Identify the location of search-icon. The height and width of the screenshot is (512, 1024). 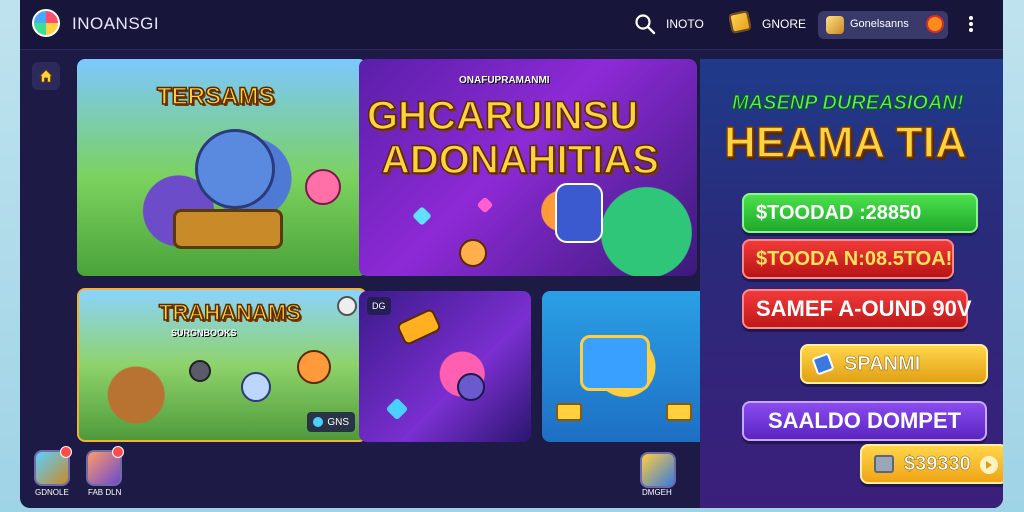
(645, 24).